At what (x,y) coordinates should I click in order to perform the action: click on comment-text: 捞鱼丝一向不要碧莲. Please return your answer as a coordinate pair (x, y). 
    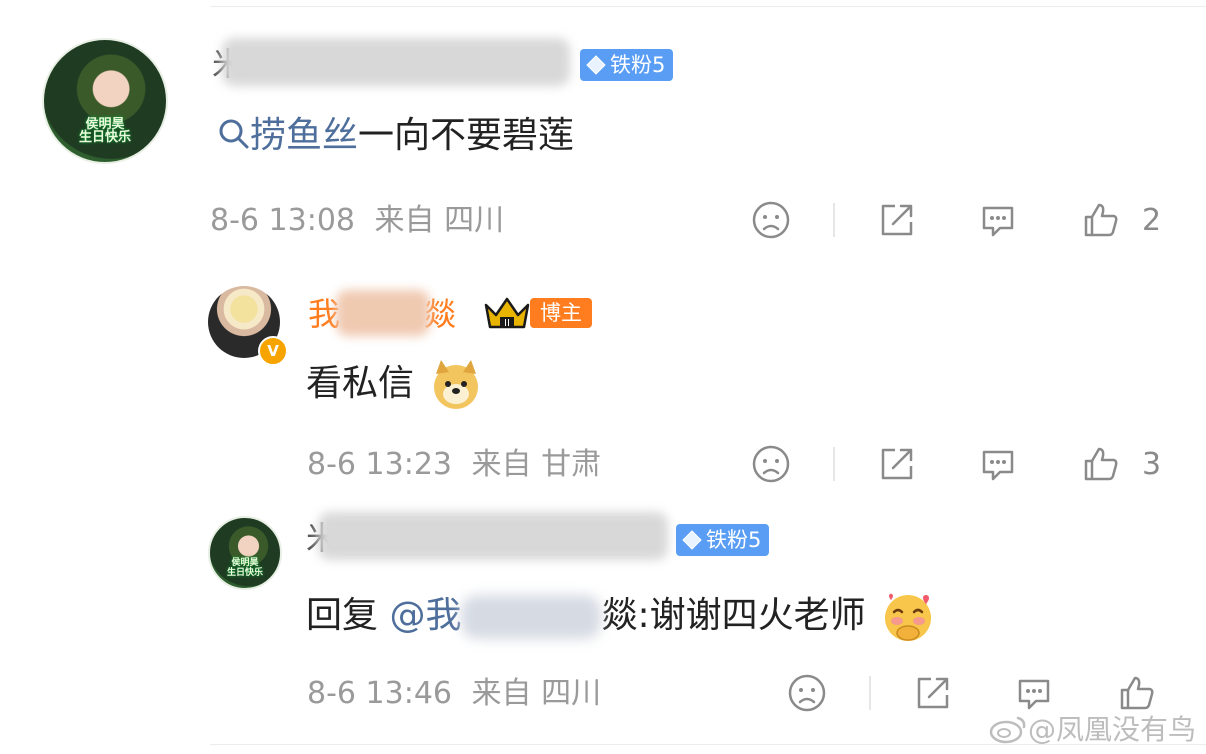
    Looking at the image, I should click on (396, 136).